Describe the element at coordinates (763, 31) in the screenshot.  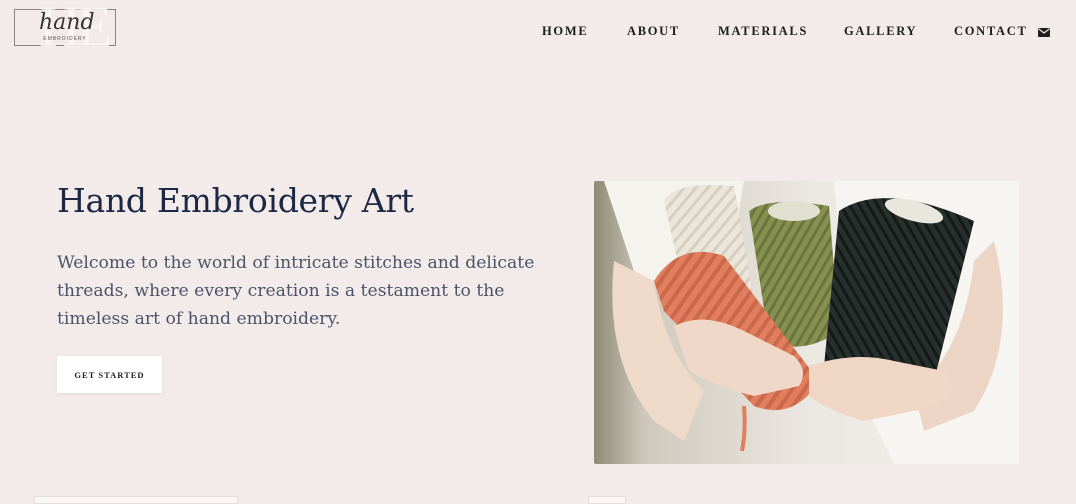
I see `nav-materials: MATERIALS` at that location.